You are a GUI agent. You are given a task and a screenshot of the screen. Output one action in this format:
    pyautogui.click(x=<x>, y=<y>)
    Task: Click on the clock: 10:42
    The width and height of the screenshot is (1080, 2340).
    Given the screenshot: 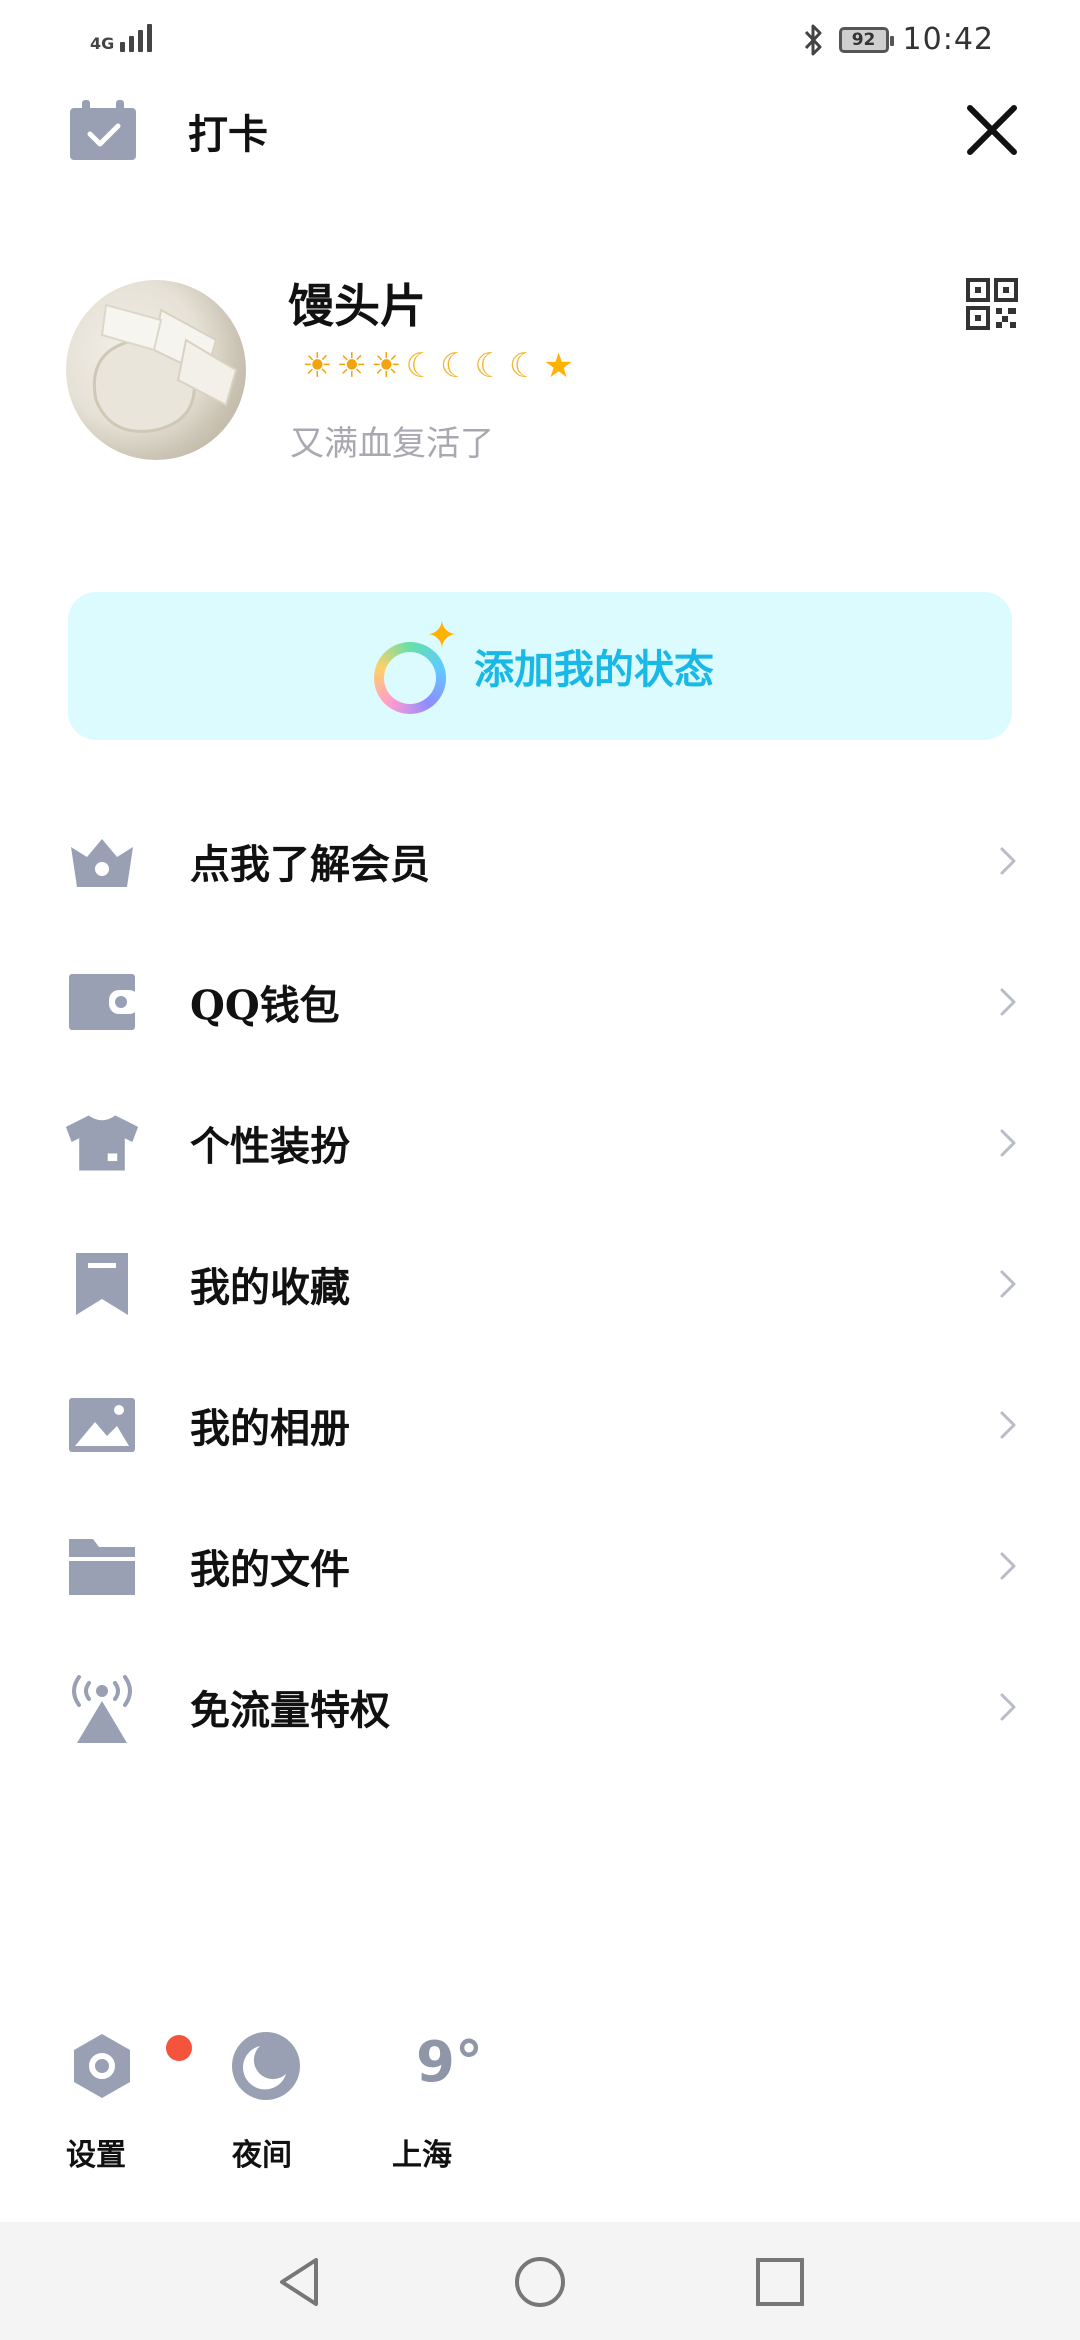 What is the action you would take?
    pyautogui.click(x=948, y=39)
    